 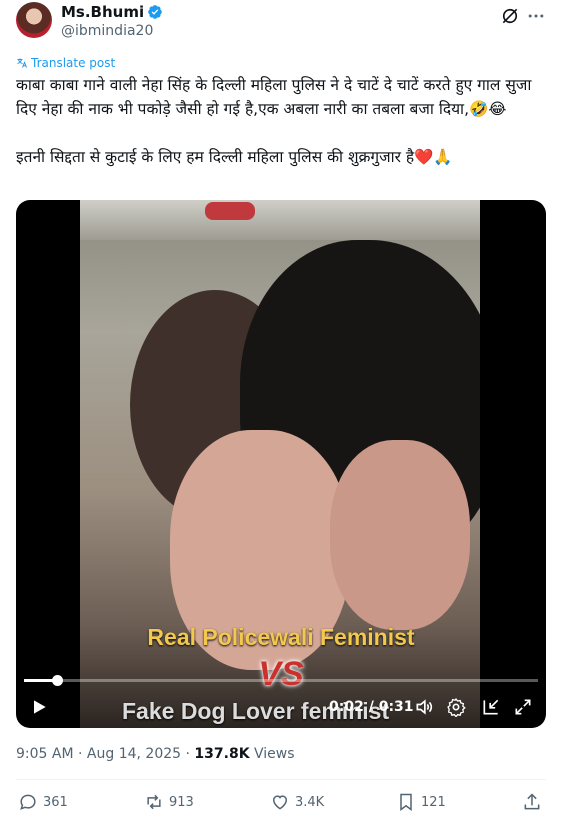 What do you see at coordinates (154, 802) in the screenshot?
I see `repost-icon` at bounding box center [154, 802].